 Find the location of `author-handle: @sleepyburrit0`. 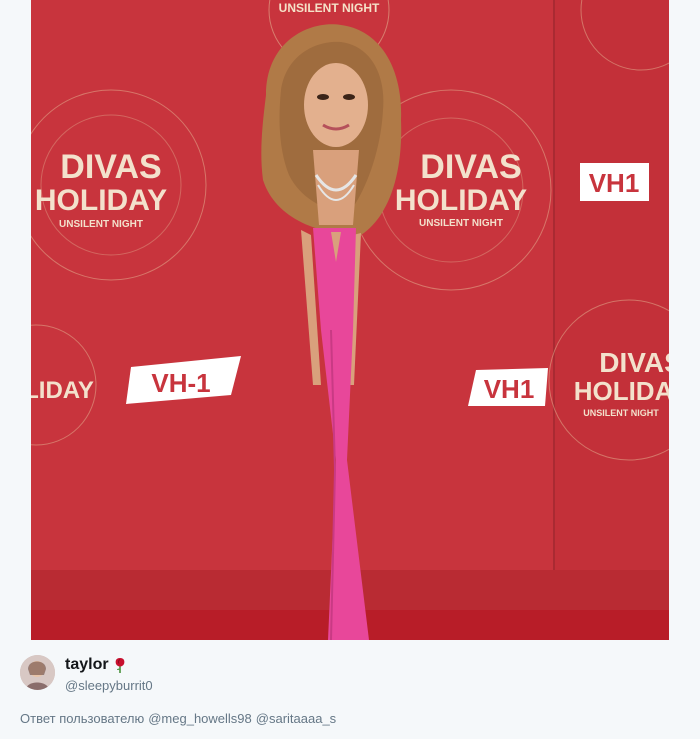

author-handle: @sleepyburrit0 is located at coordinates (109, 685).